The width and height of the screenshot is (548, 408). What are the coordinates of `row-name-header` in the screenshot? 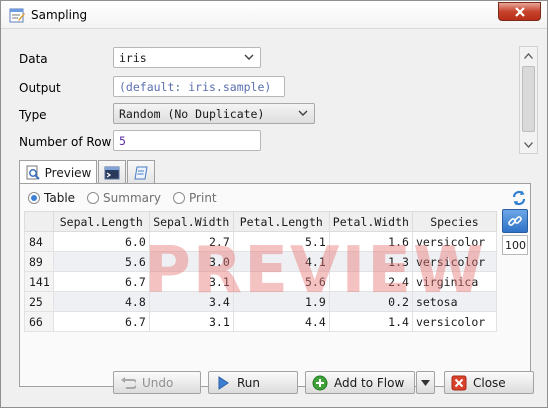 It's located at (39, 221).